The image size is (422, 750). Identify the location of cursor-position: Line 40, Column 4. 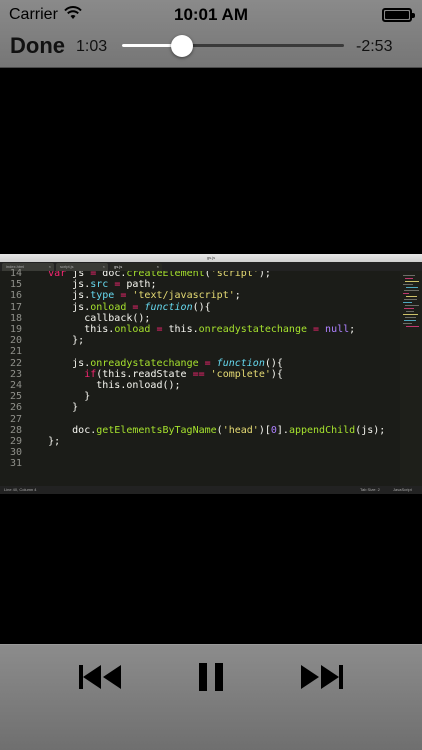
(20, 489).